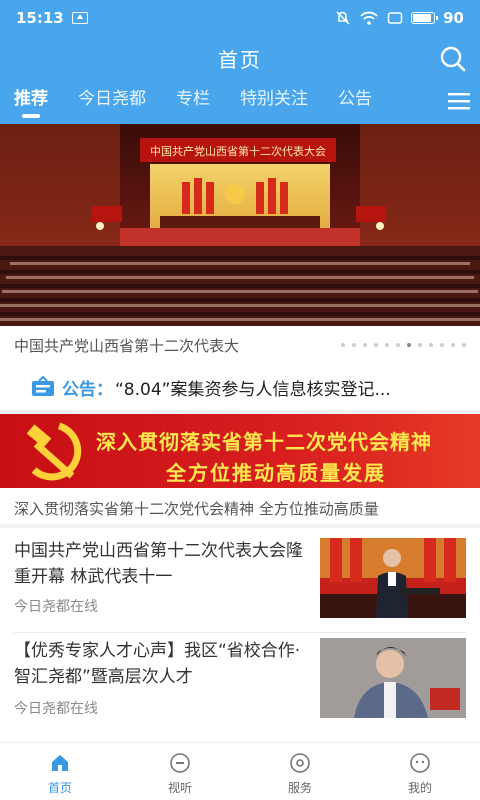  Describe the element at coordinates (420, 763) in the screenshot. I see `profile-icon` at that location.